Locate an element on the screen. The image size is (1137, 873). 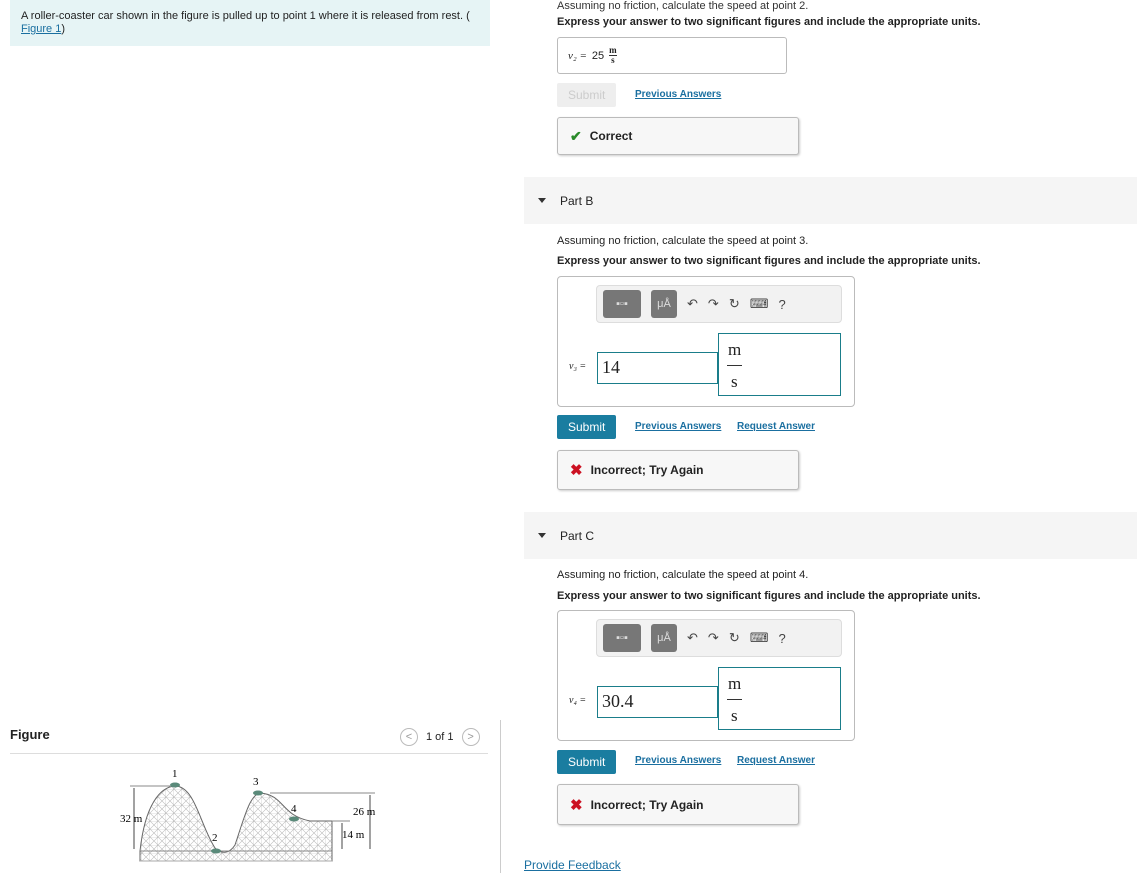
partc-header: Part C is located at coordinates (830, 535).